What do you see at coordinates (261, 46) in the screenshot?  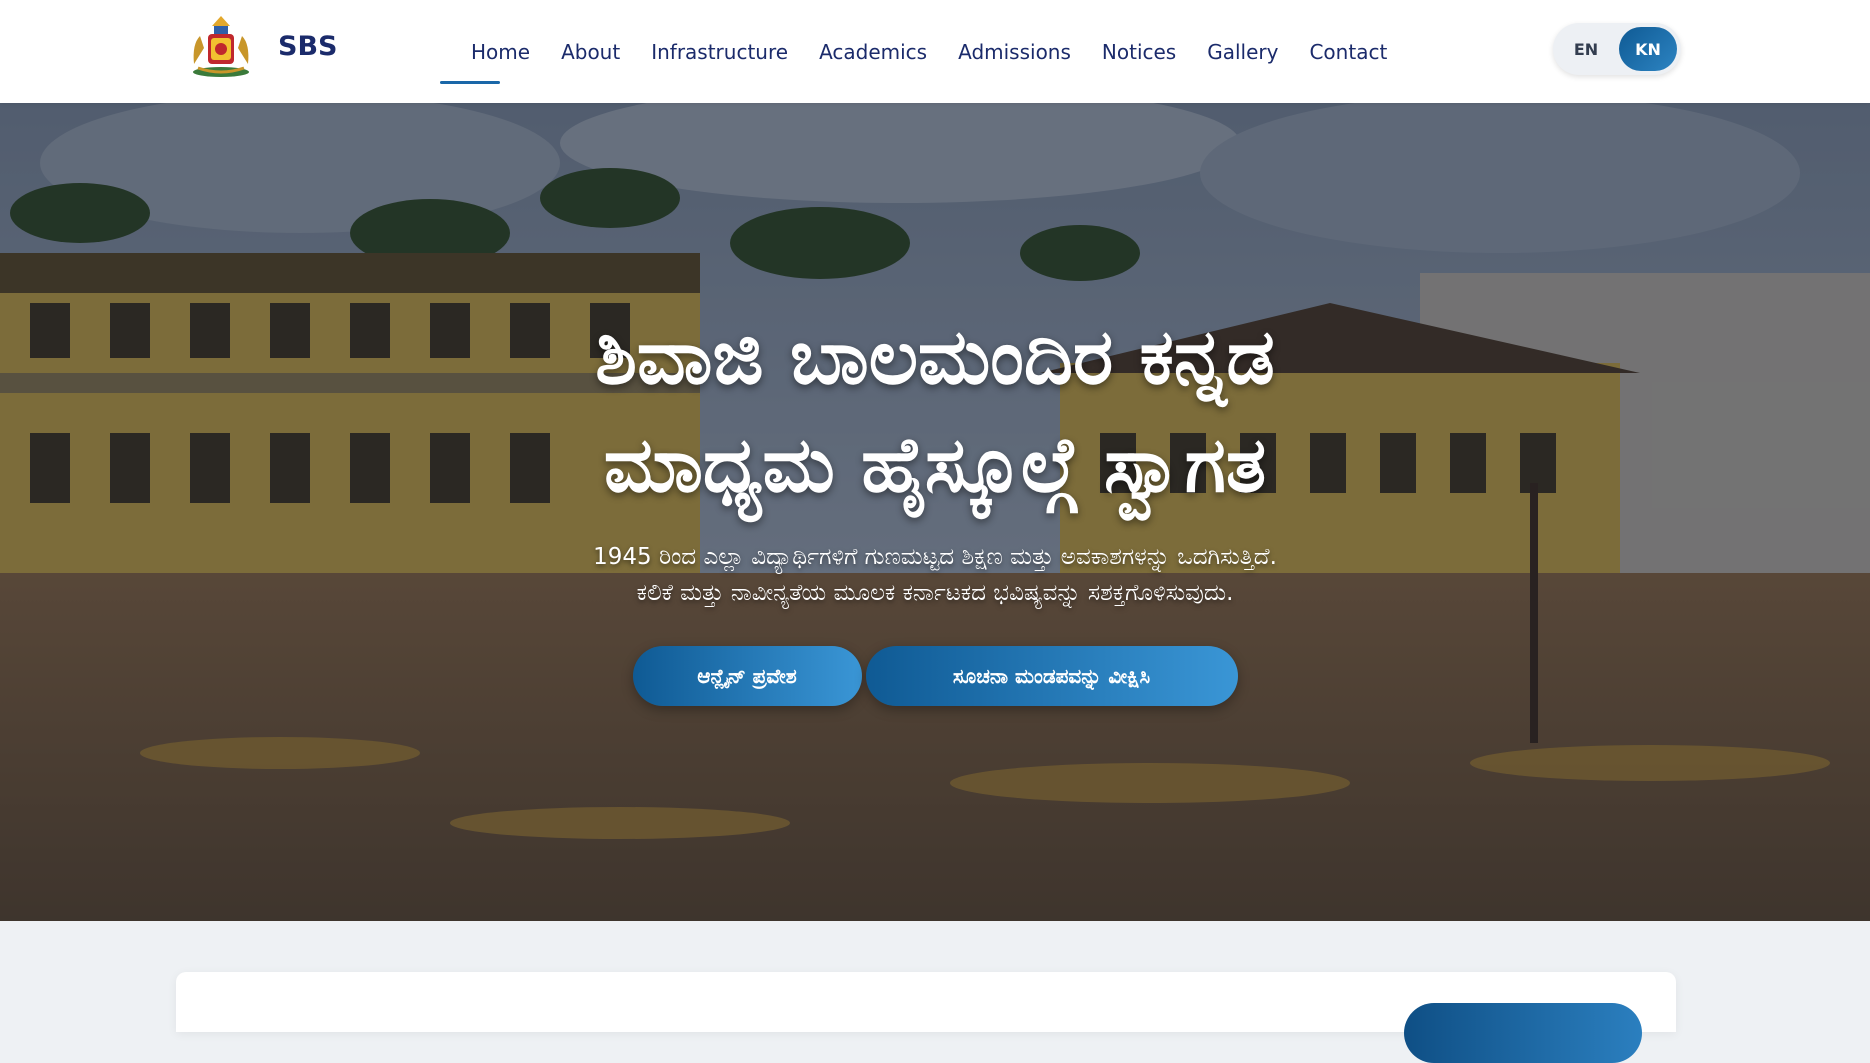 I see `brand: SBS` at bounding box center [261, 46].